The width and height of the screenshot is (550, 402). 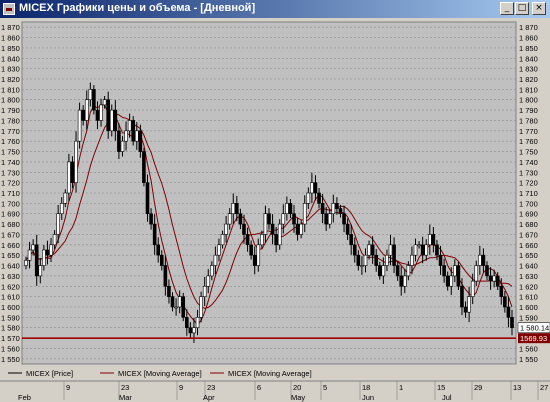 I want to click on y-tick-label-left: 1 850, so click(x=10, y=48).